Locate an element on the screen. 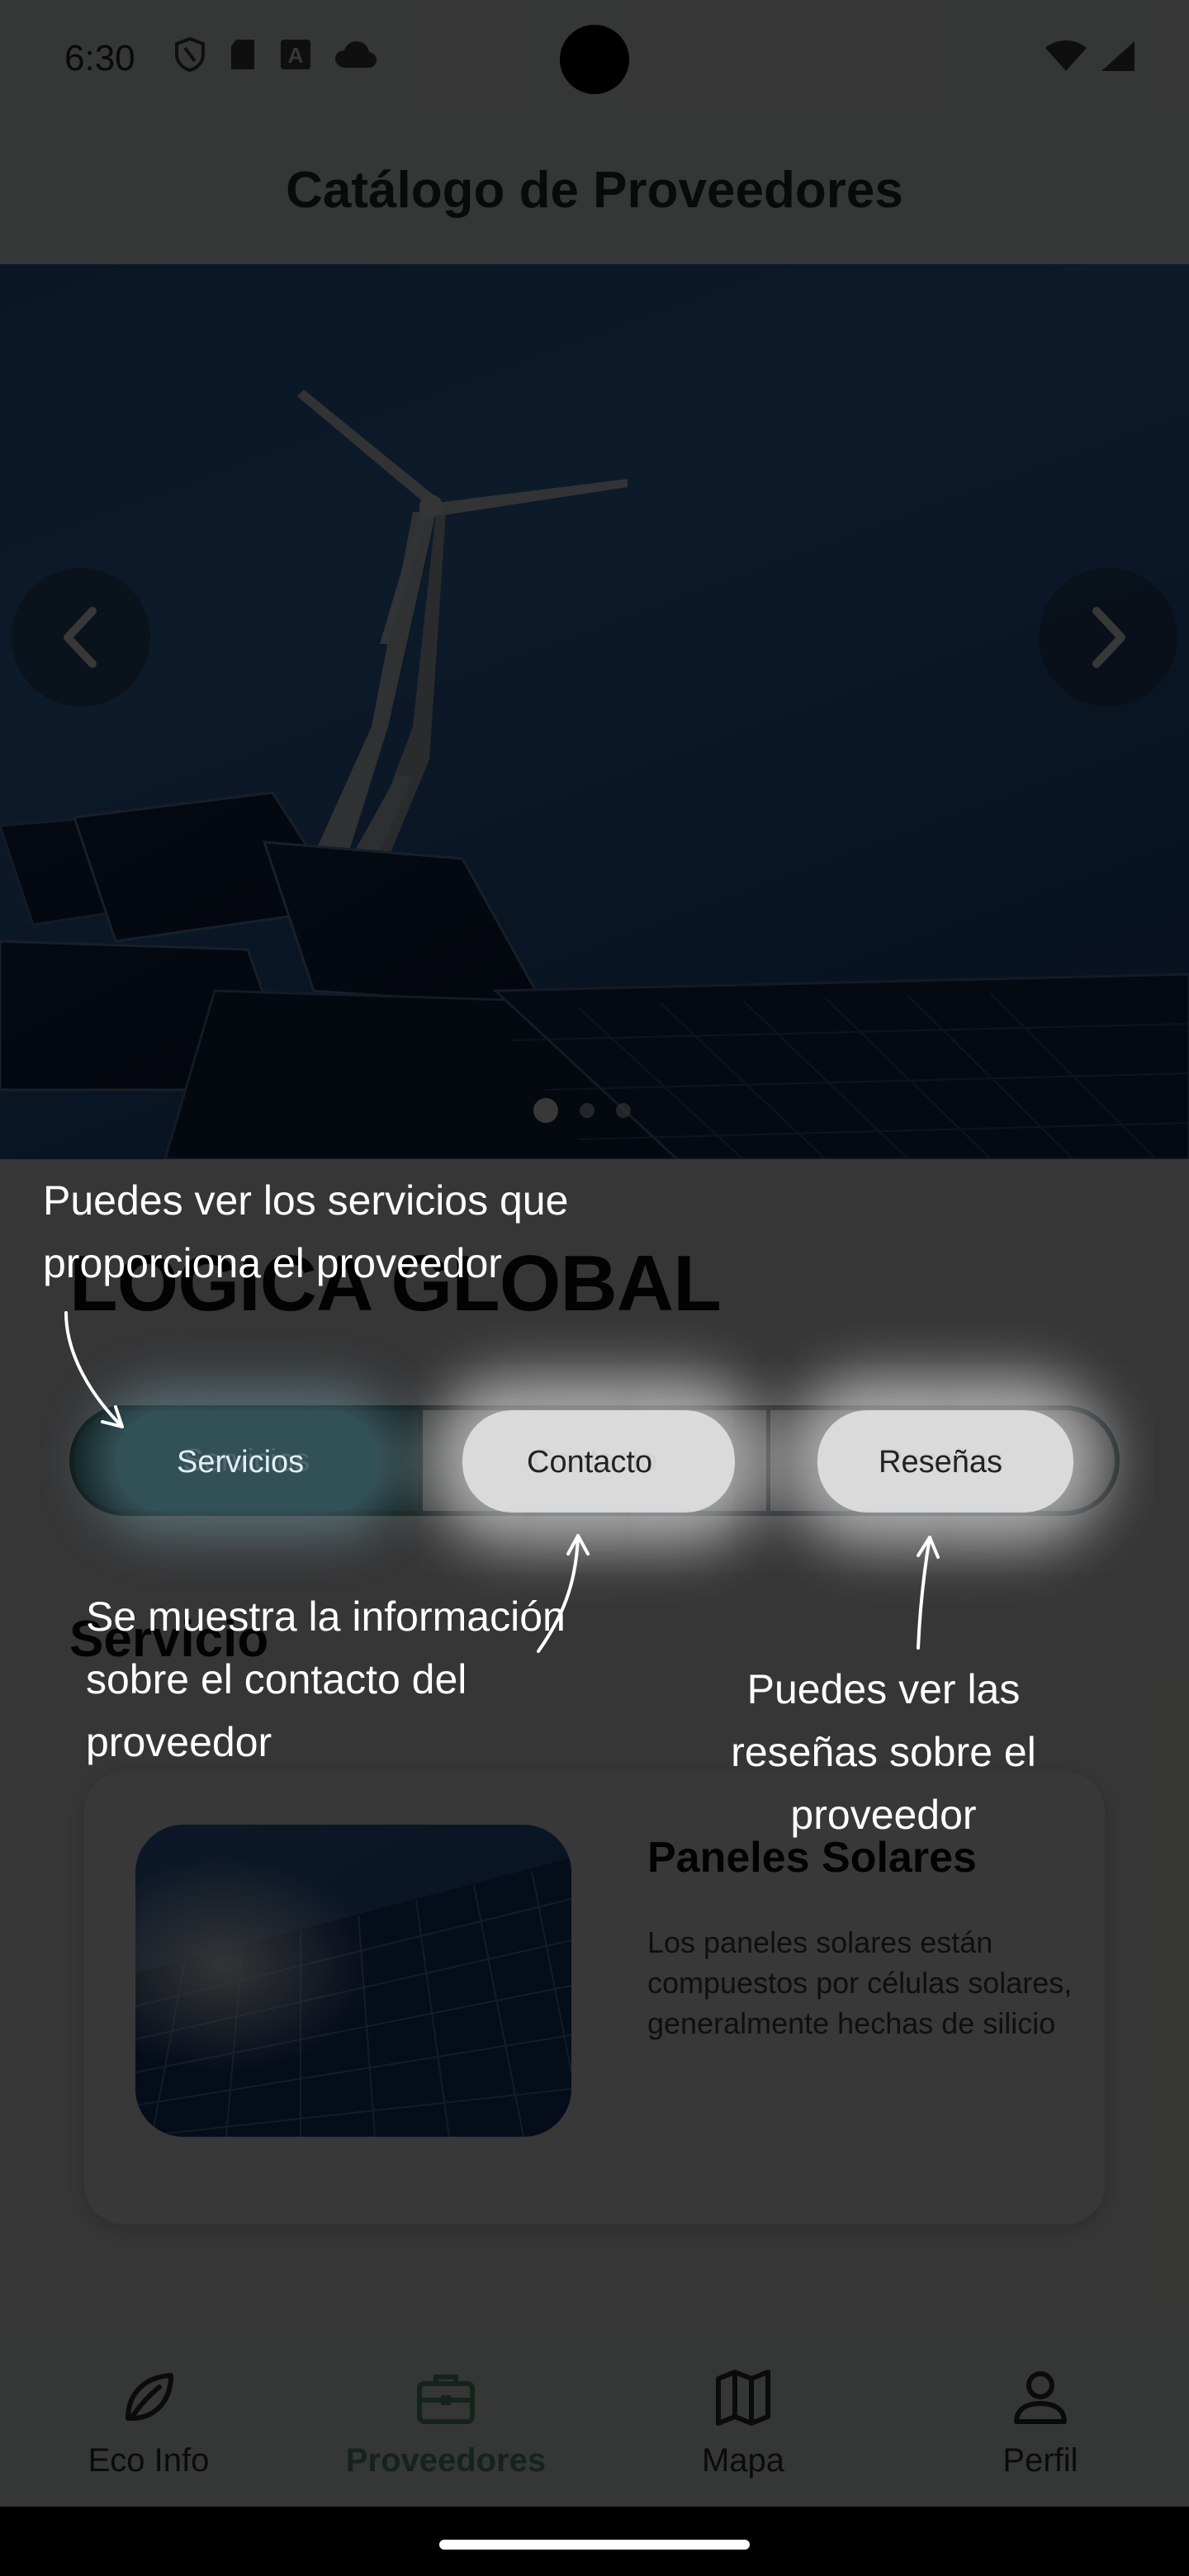  home-indicator is located at coordinates (594, 2545).